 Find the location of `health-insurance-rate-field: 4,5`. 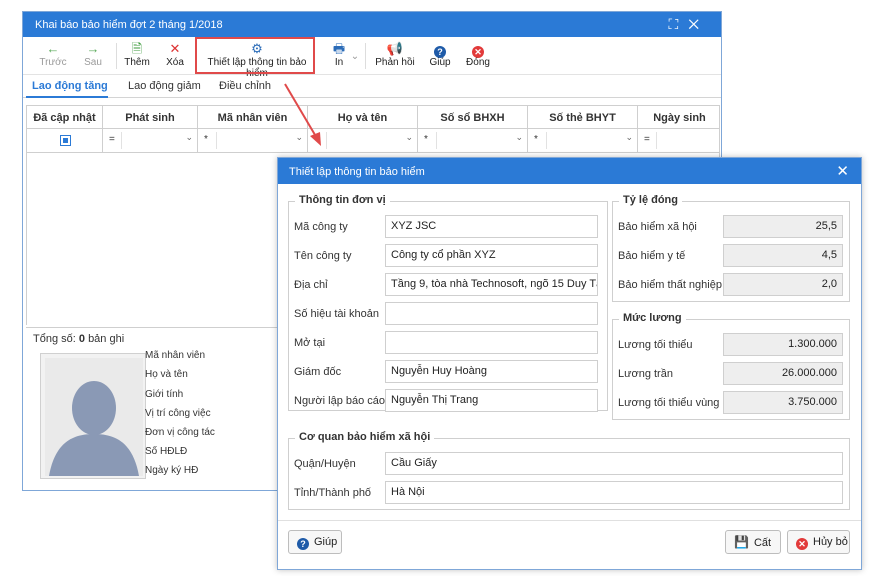

health-insurance-rate-field: 4,5 is located at coordinates (783, 255).